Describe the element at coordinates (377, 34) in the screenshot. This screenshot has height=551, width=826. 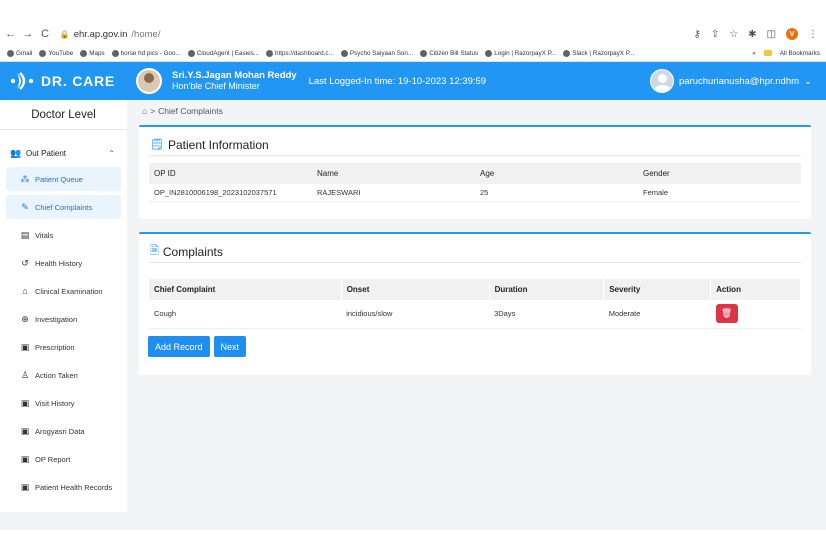
I see `address-bar: 🔒 ehr.ap.gov.in/home/` at that location.